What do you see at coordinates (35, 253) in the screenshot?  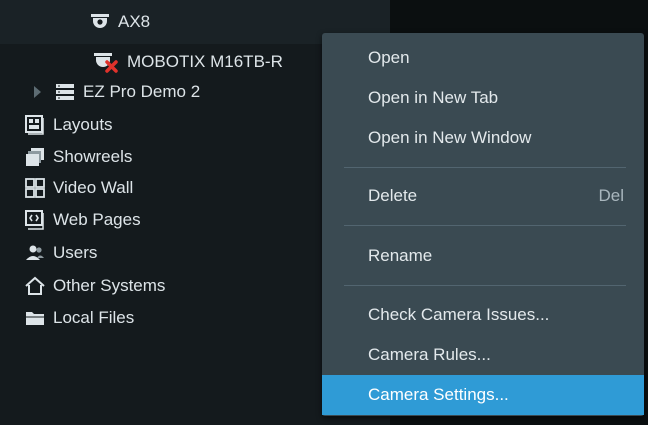 I see `users-icon` at bounding box center [35, 253].